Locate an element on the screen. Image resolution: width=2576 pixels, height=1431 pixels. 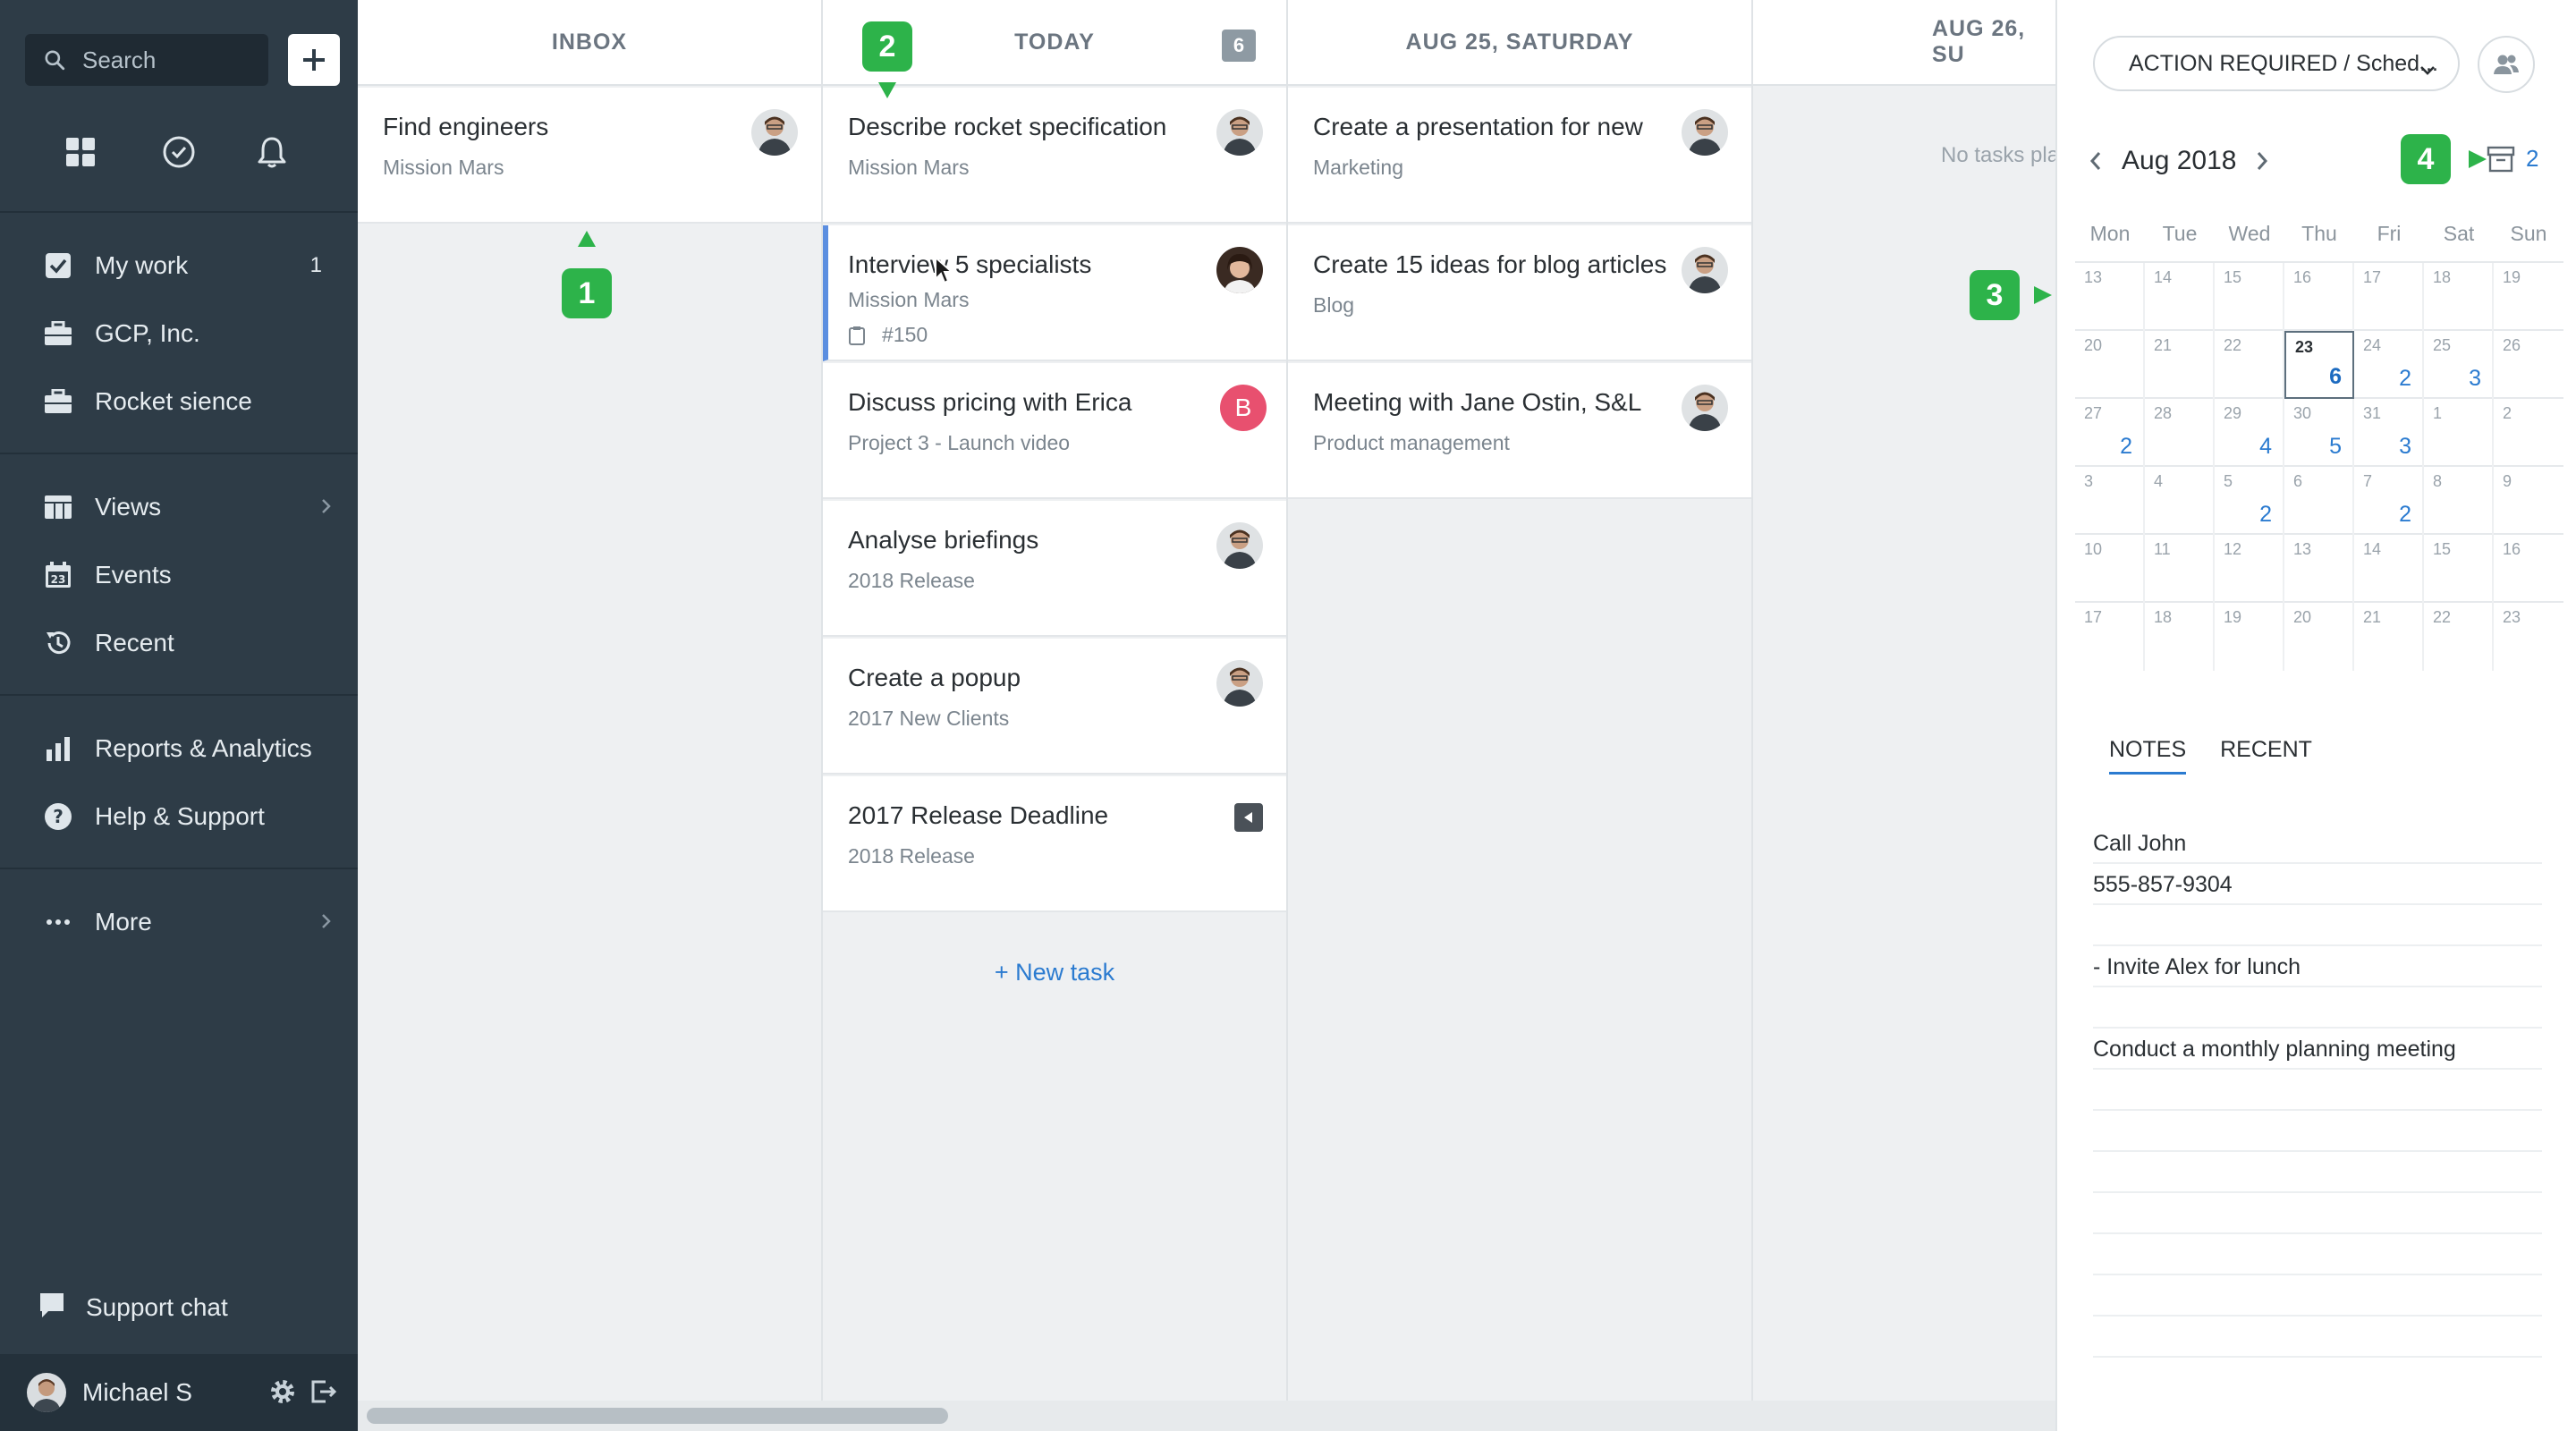
calendar-day: 29 4 is located at coordinates (2249, 433).